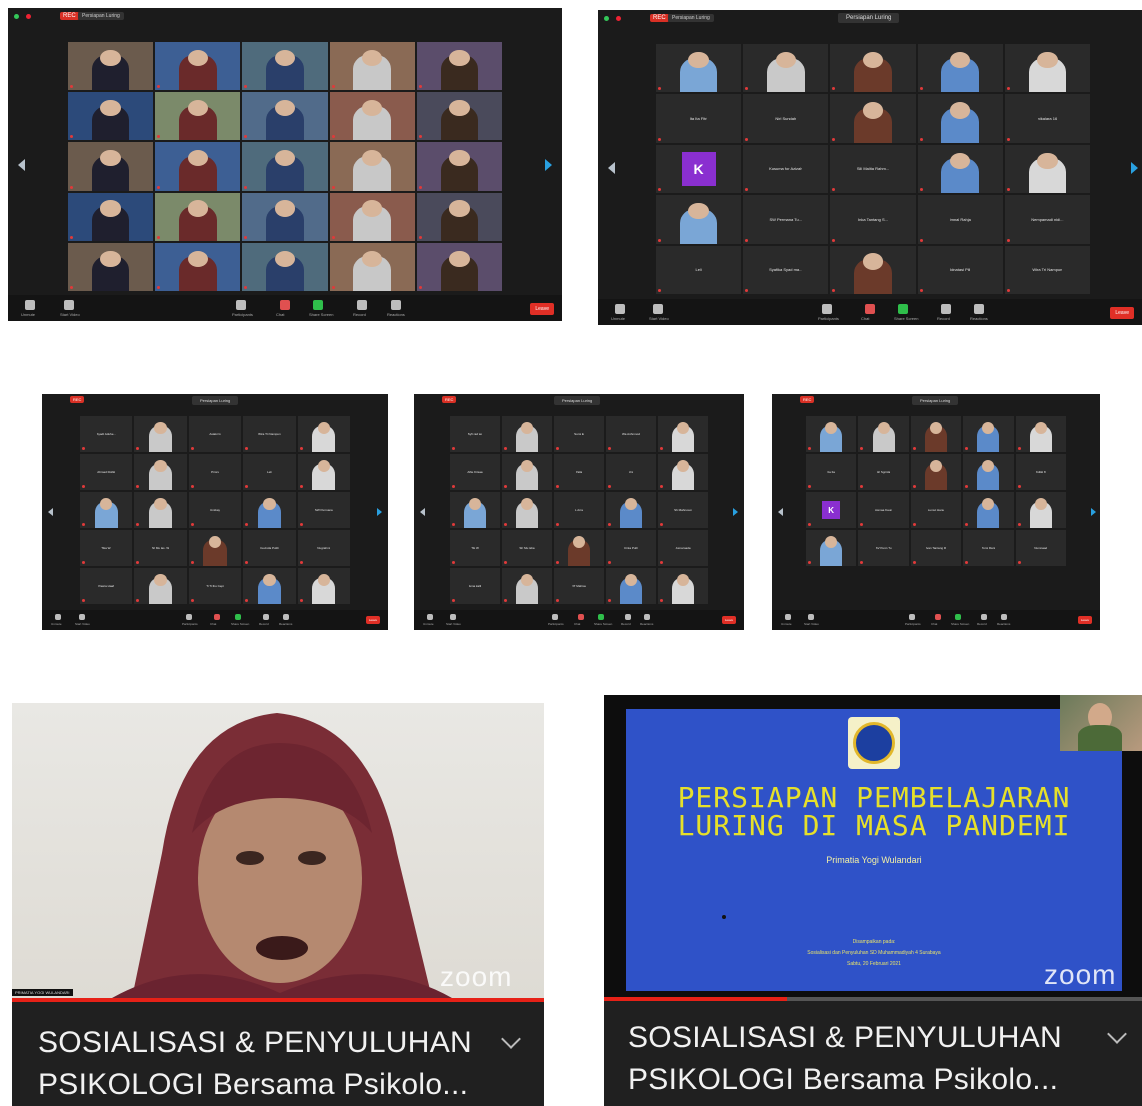 The image size is (1142, 1106). What do you see at coordinates (883, 510) in the screenshot?
I see `participant-tile: Asmaa Kaun` at bounding box center [883, 510].